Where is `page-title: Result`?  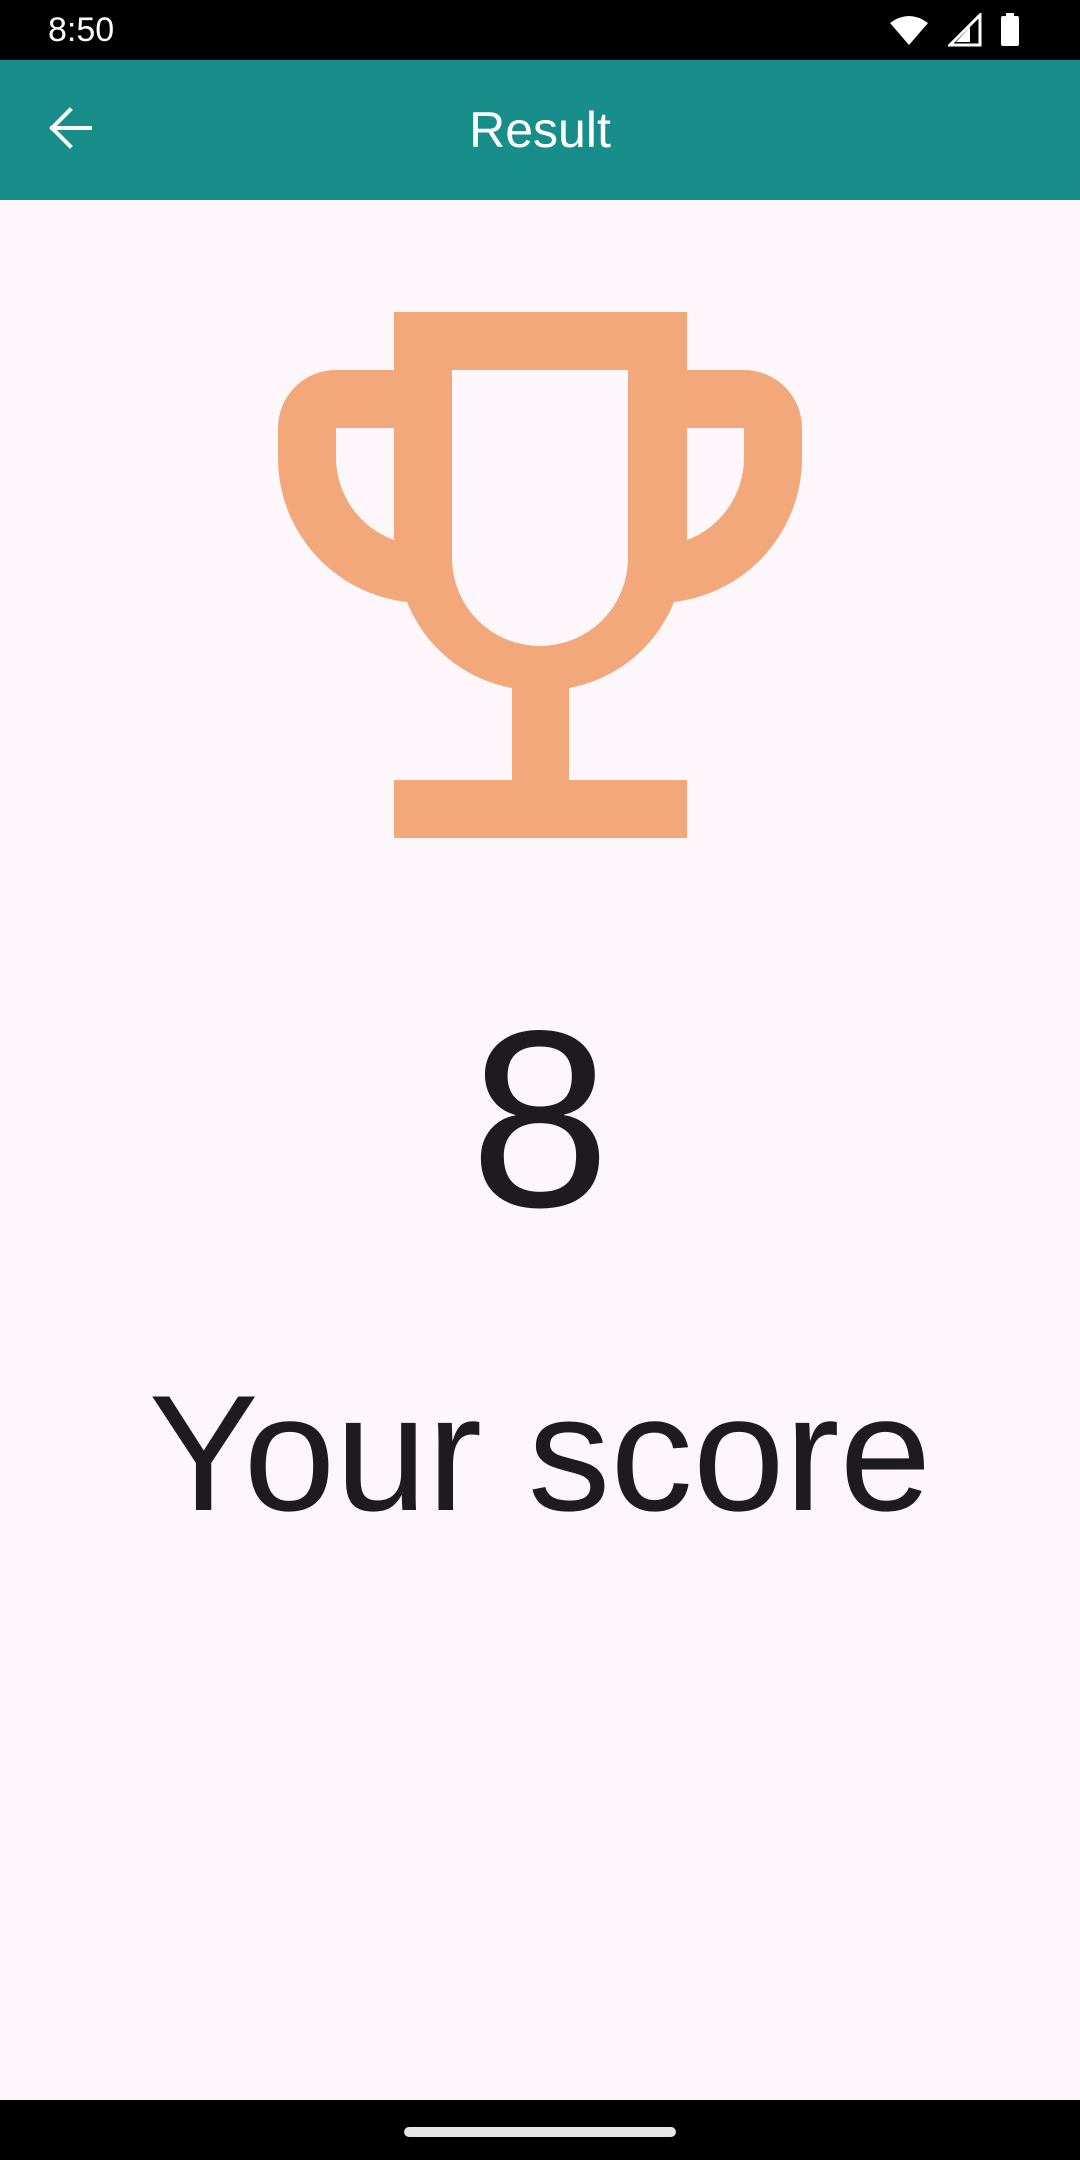 page-title: Result is located at coordinates (540, 130).